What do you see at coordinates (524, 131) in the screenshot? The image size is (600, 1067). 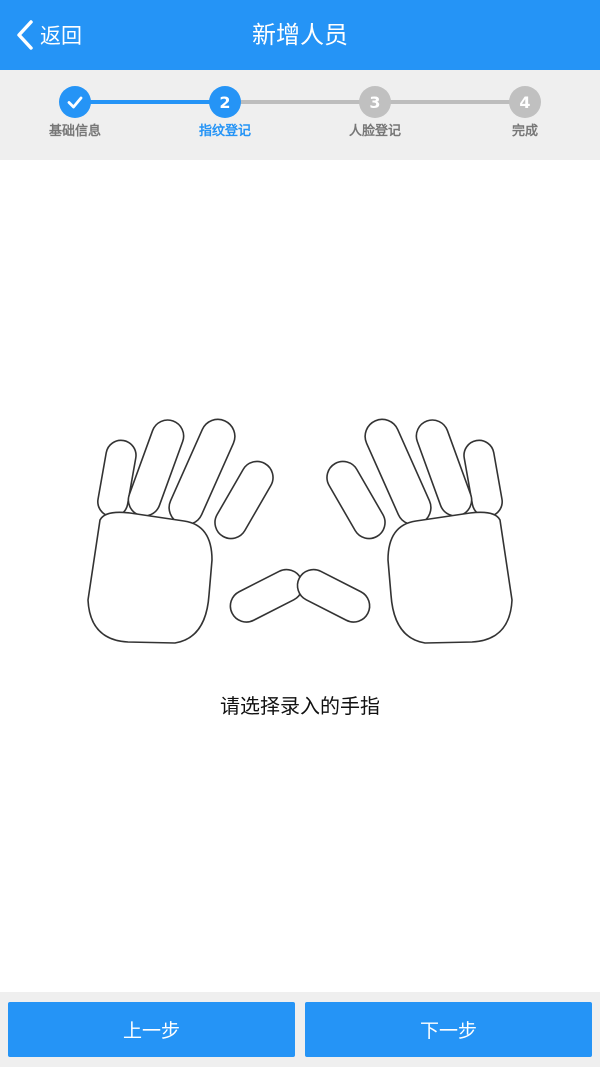 I see `step-label: 完成` at bounding box center [524, 131].